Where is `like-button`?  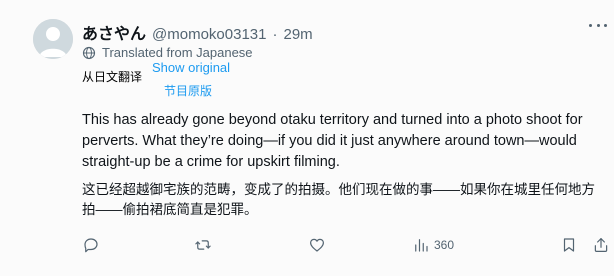 like-button is located at coordinates (317, 245).